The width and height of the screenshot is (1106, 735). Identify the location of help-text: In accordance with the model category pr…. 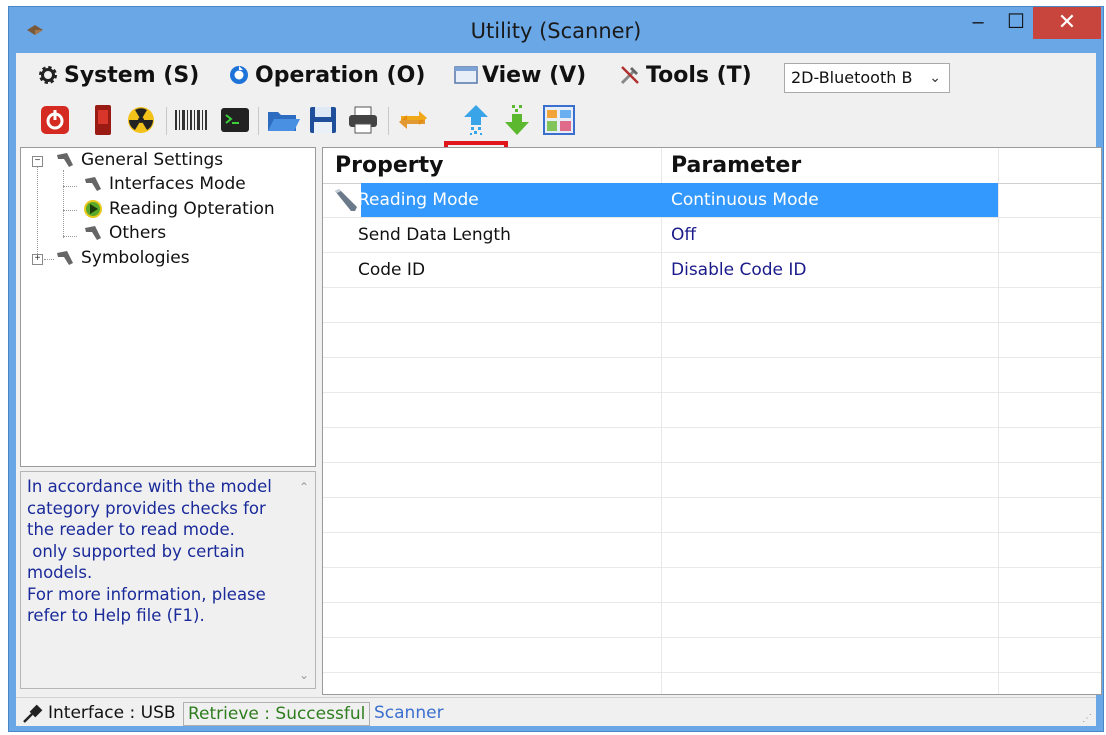
(149, 551).